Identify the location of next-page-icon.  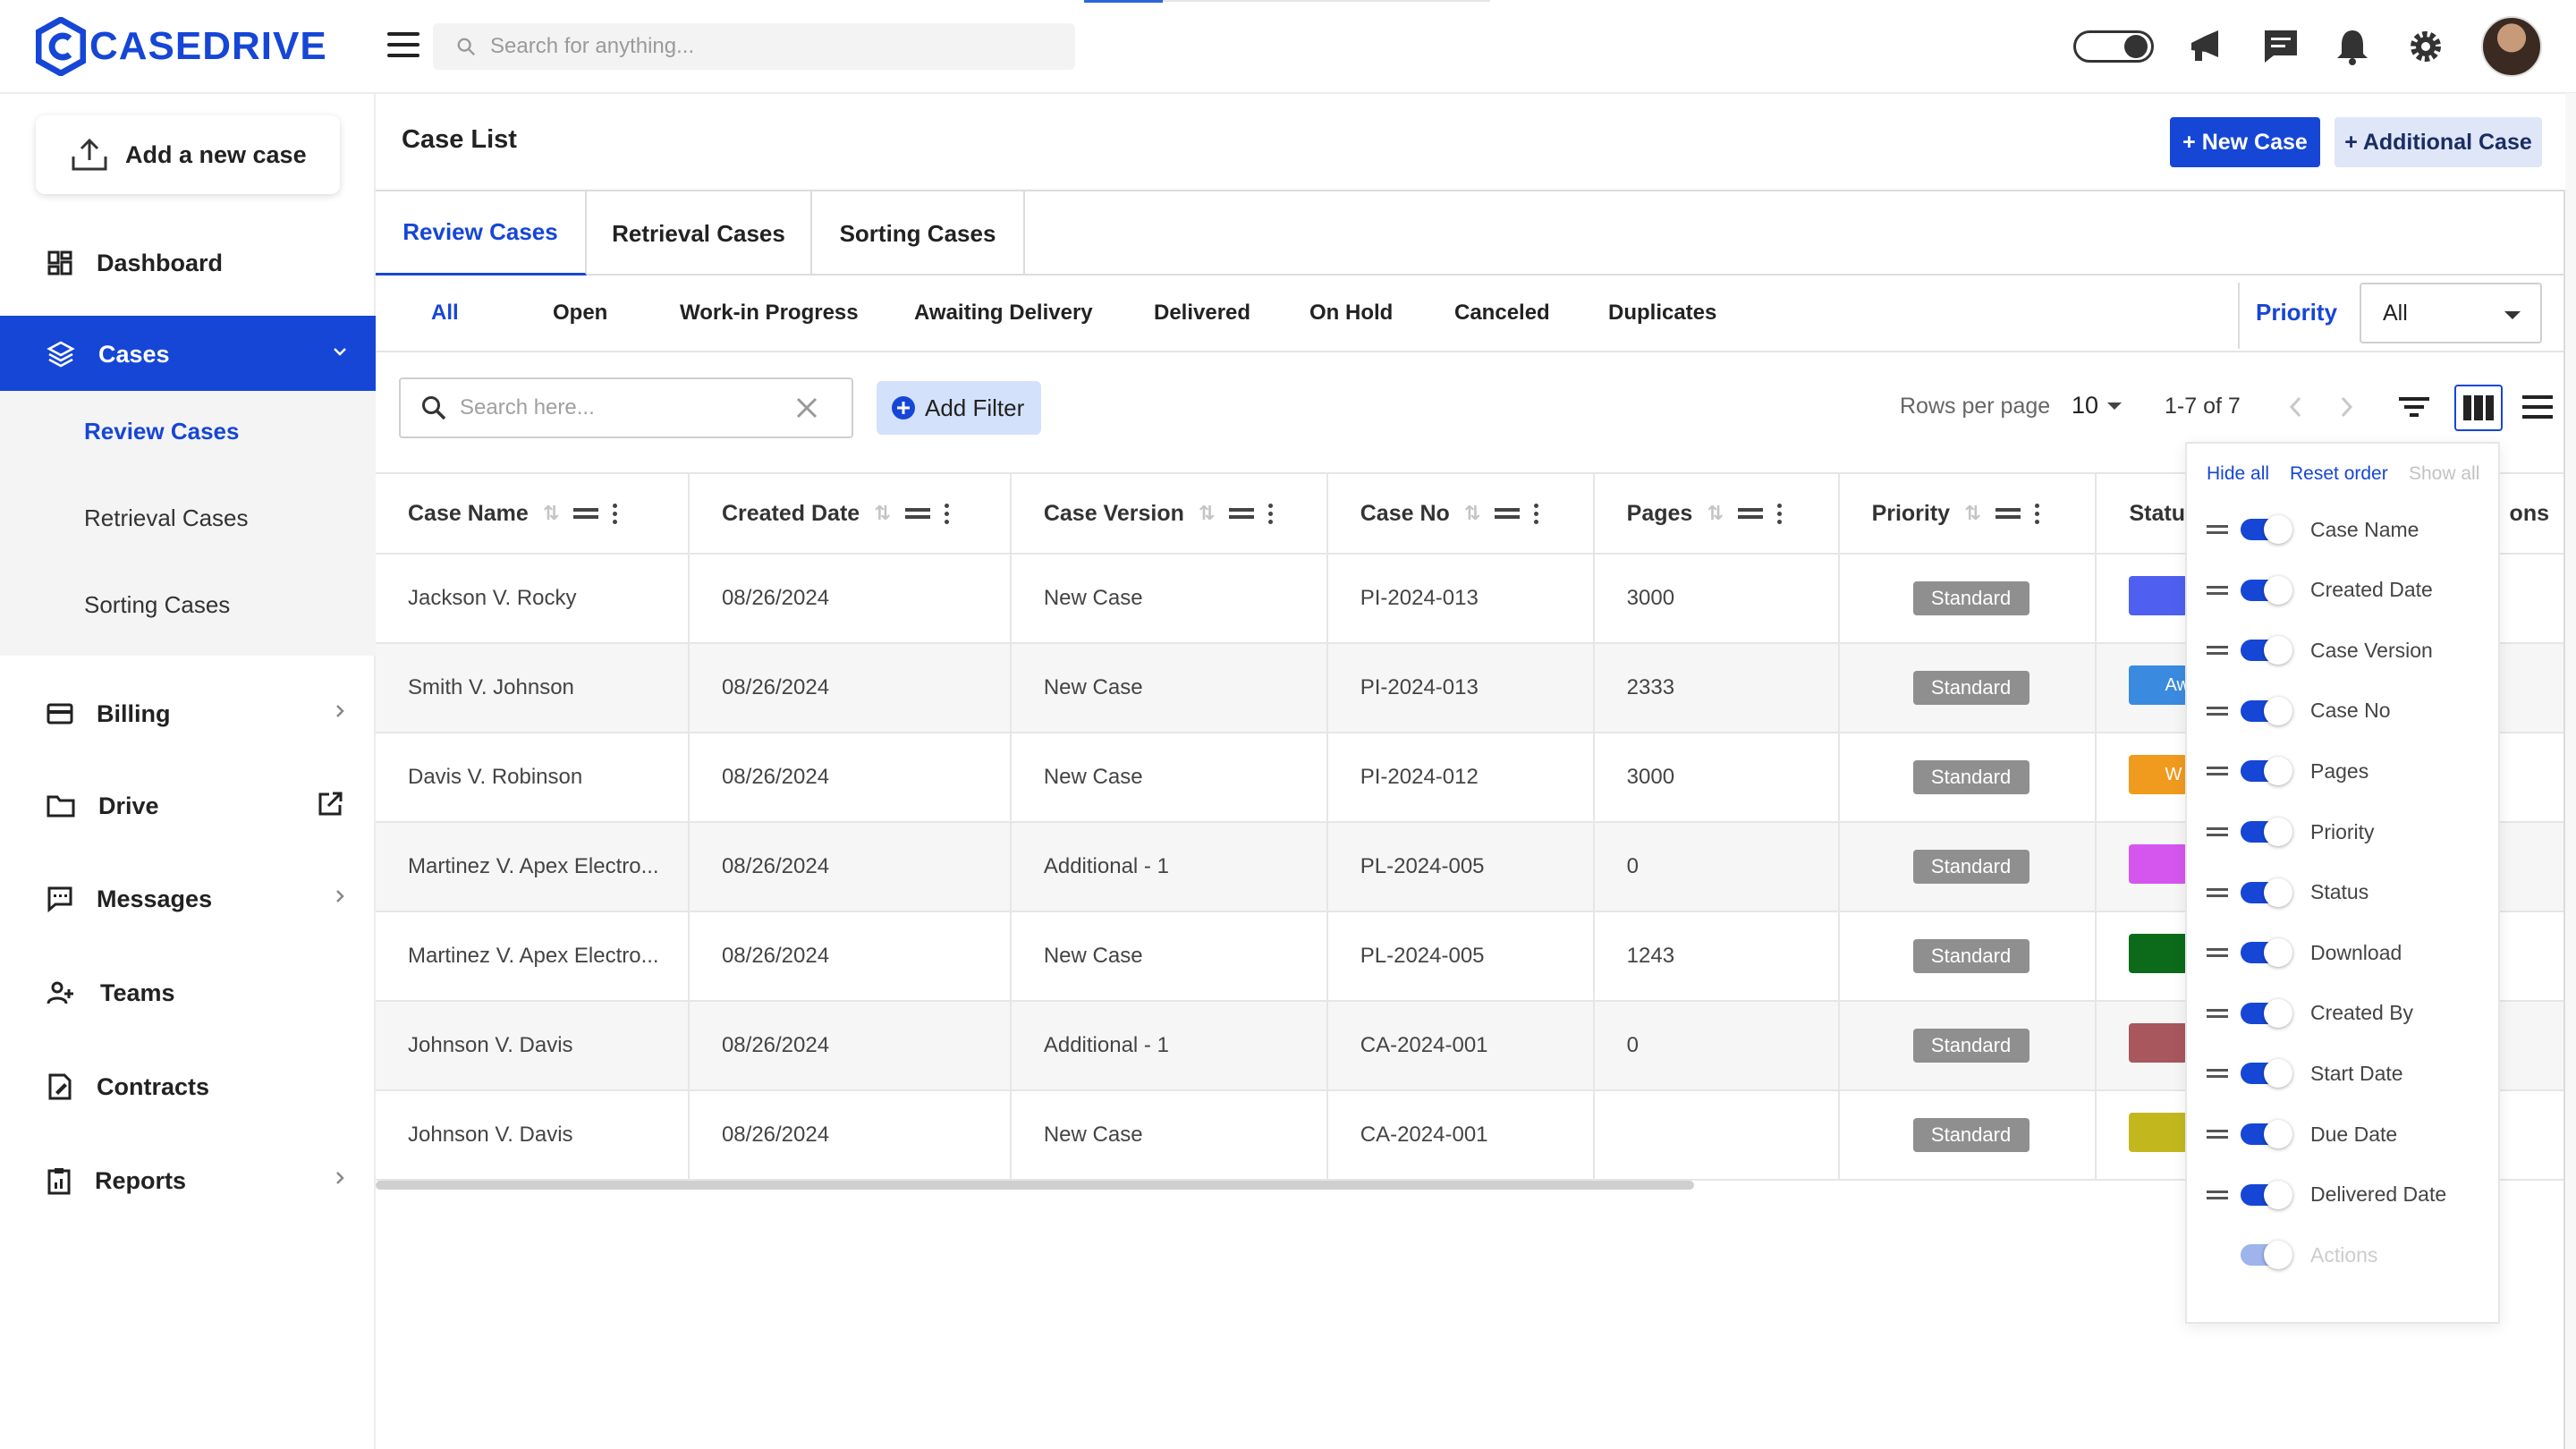
(2346, 407).